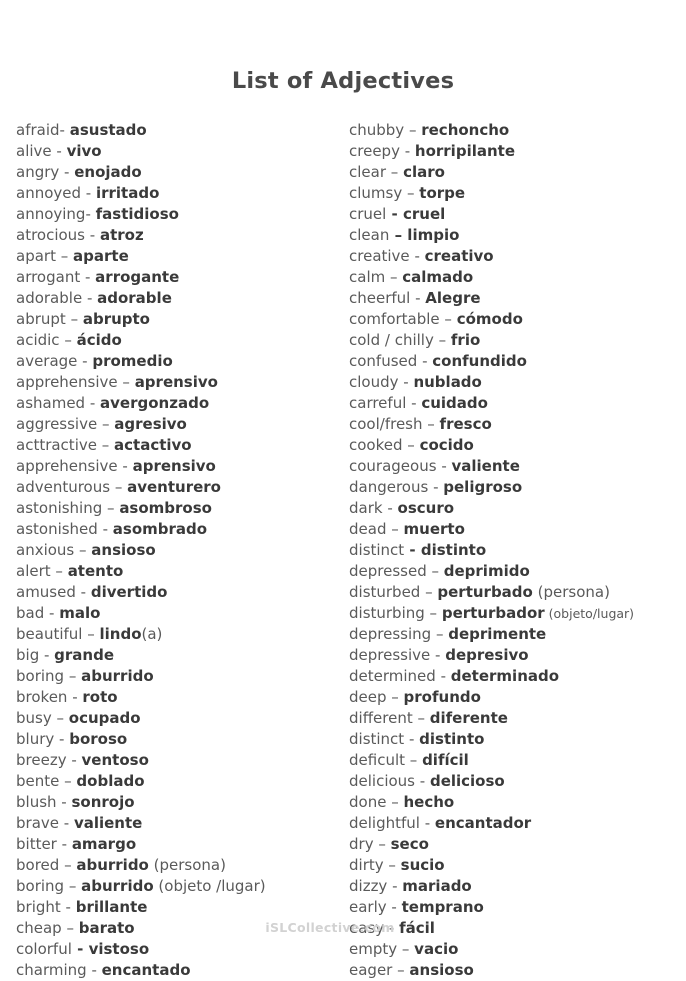 This screenshot has width=686, height=981. I want to click on adjective-term: dirty, so click(366, 865).